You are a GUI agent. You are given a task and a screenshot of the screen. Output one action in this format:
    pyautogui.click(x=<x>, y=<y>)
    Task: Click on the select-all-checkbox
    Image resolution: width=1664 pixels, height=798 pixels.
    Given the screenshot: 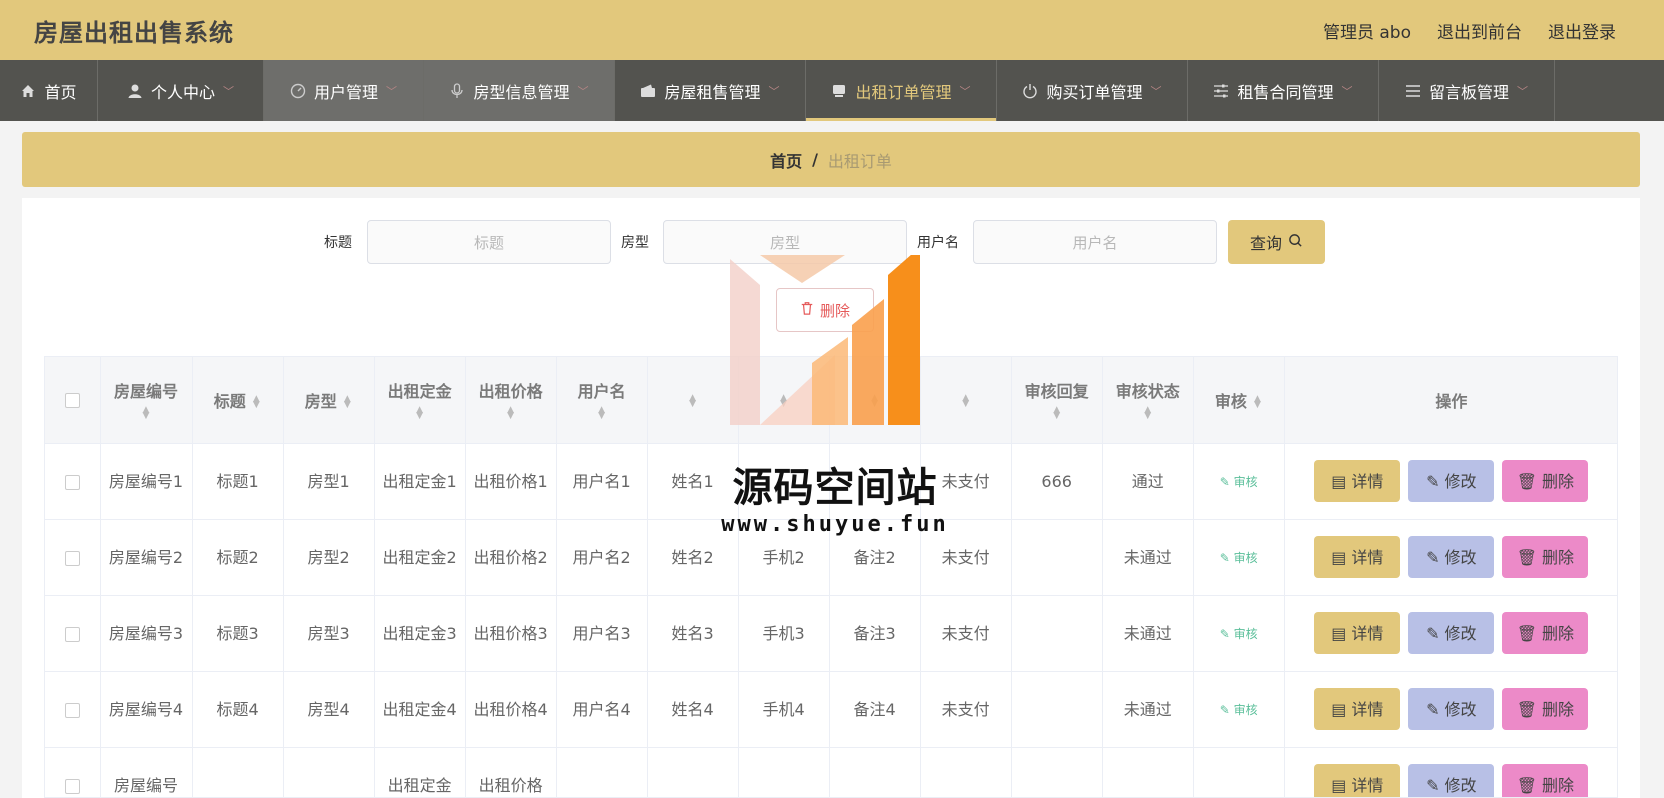 What is the action you would take?
    pyautogui.click(x=72, y=401)
    